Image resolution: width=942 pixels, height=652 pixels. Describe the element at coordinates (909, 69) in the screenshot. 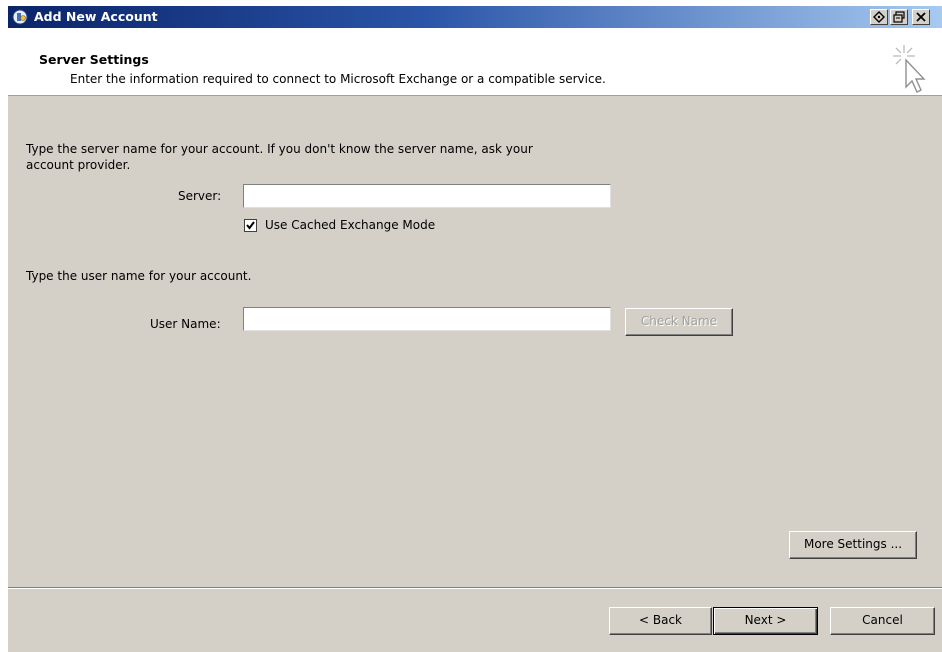

I see `cursor-sparkle-icon` at that location.